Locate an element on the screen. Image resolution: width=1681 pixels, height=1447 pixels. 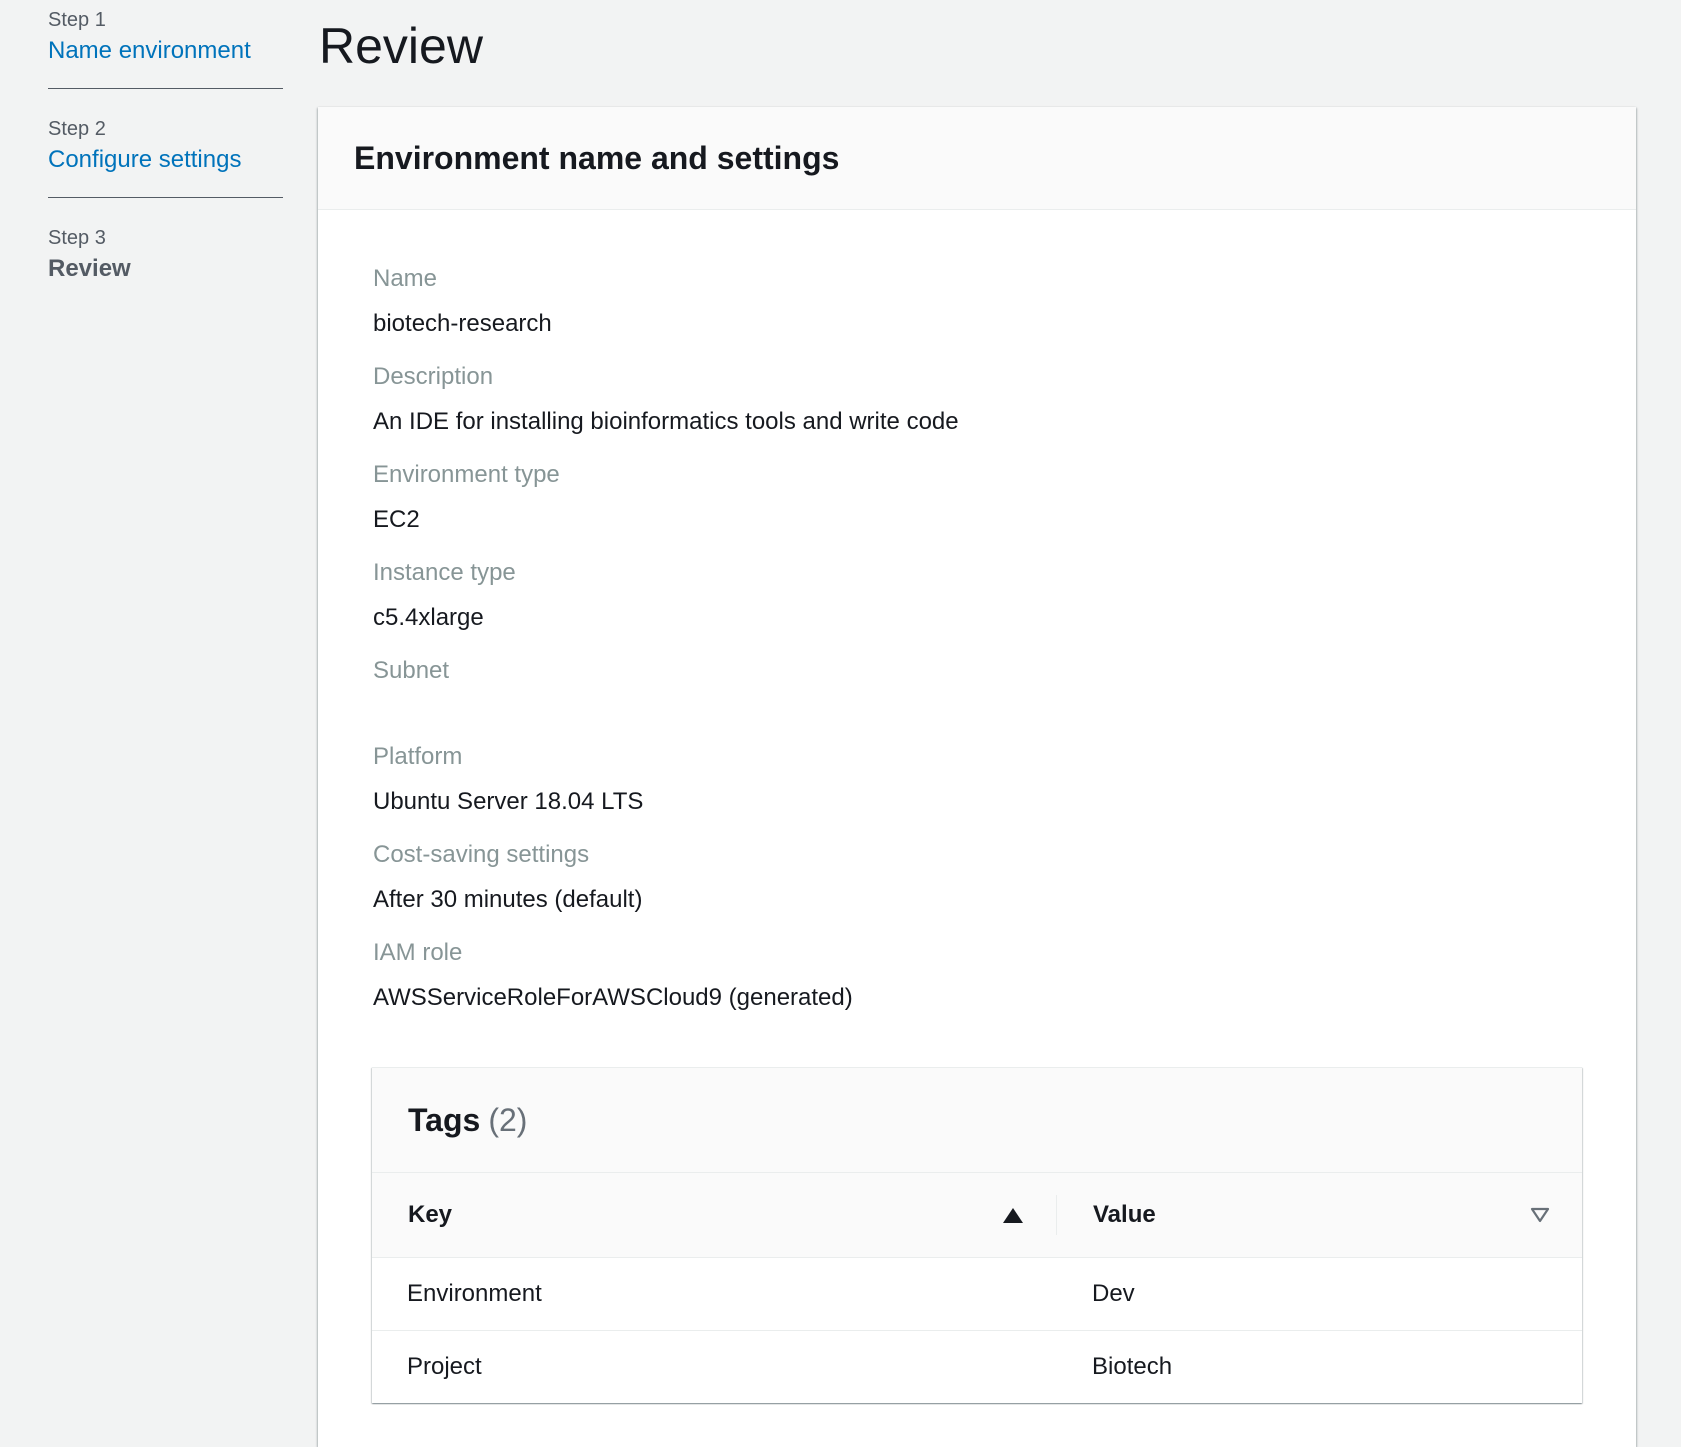
tag-key-cell: Environment is located at coordinates (714, 1294).